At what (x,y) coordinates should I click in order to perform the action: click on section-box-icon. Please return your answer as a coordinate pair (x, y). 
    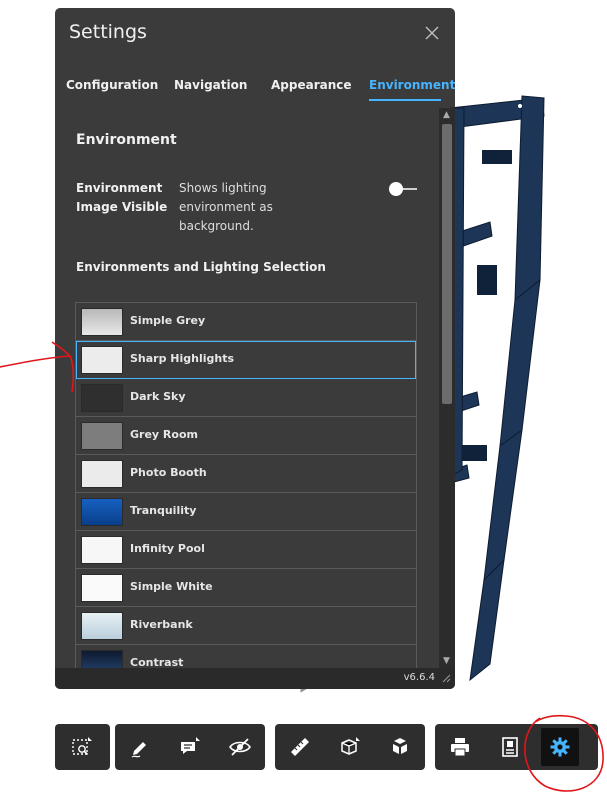
    Looking at the image, I should click on (350, 746).